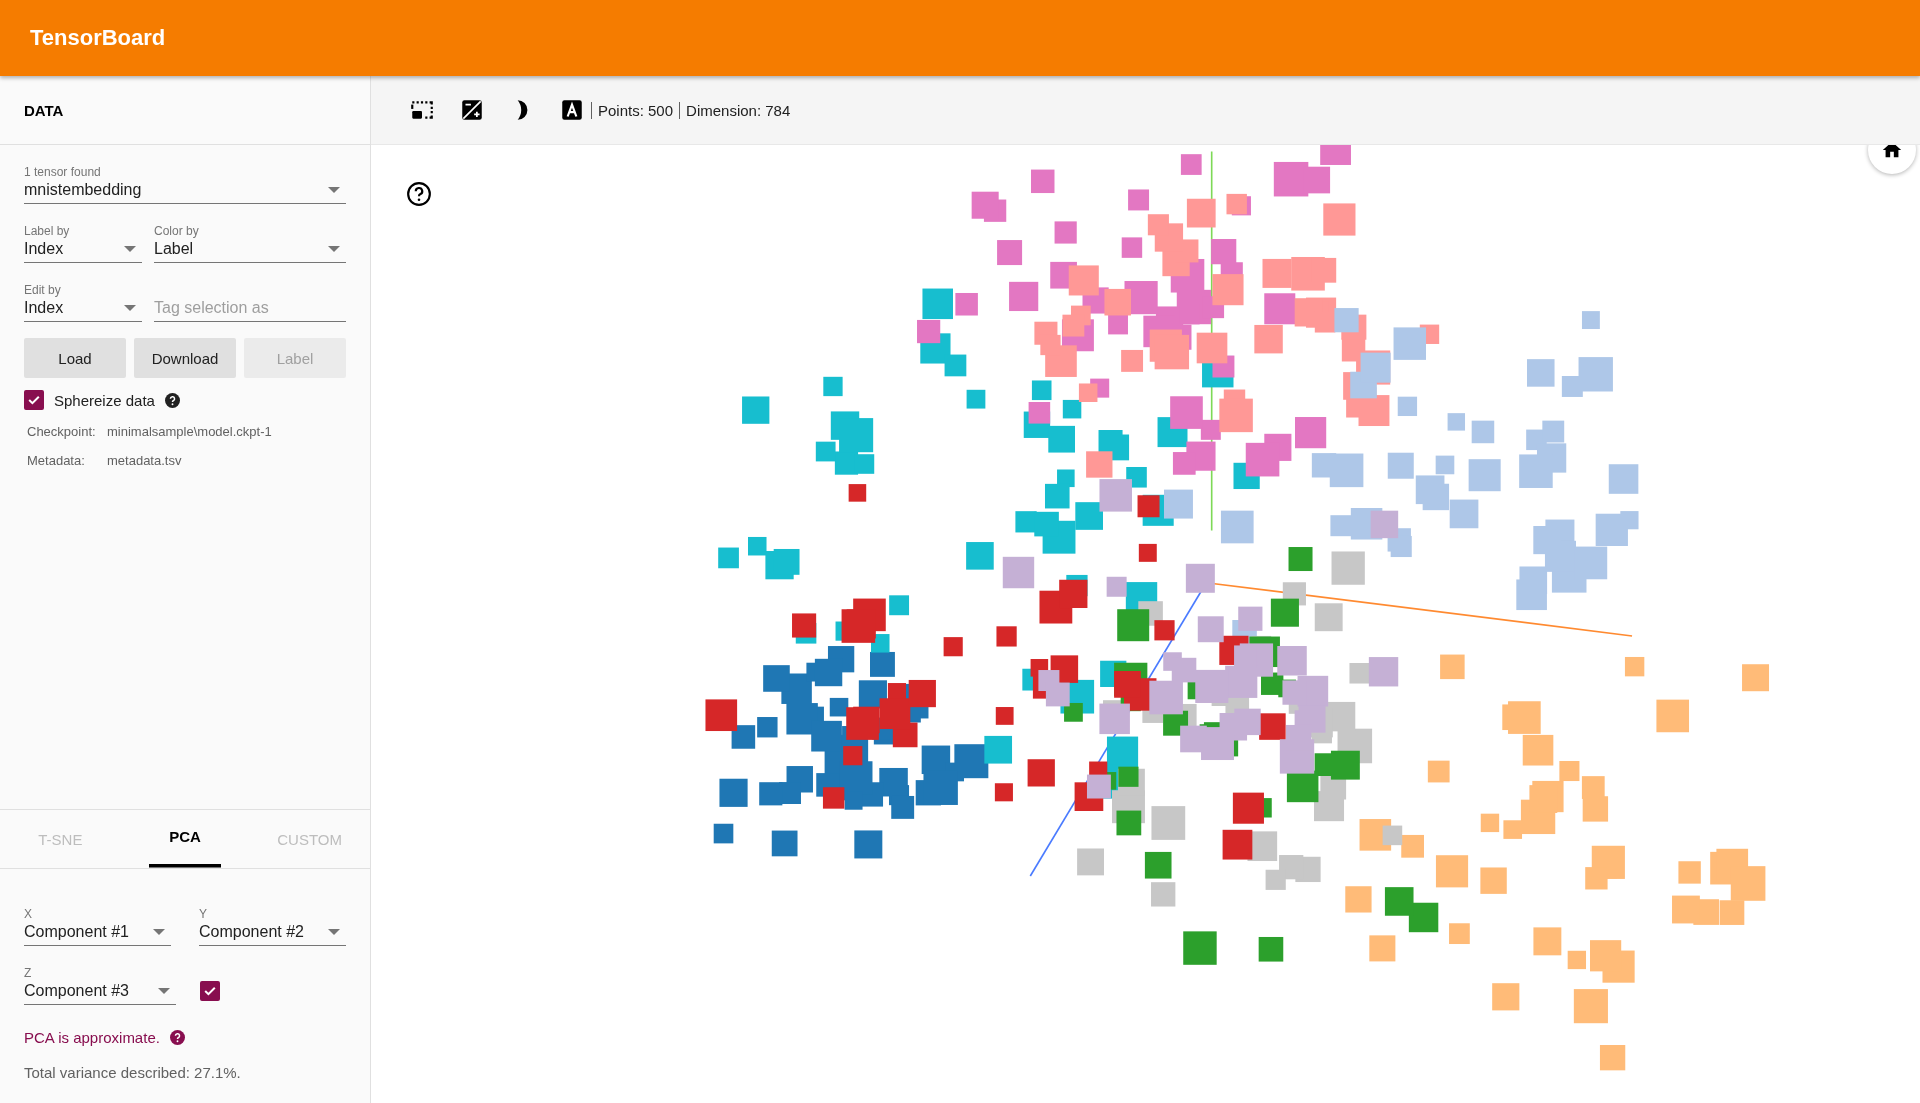  I want to click on points-count: Points: 500, so click(632, 110).